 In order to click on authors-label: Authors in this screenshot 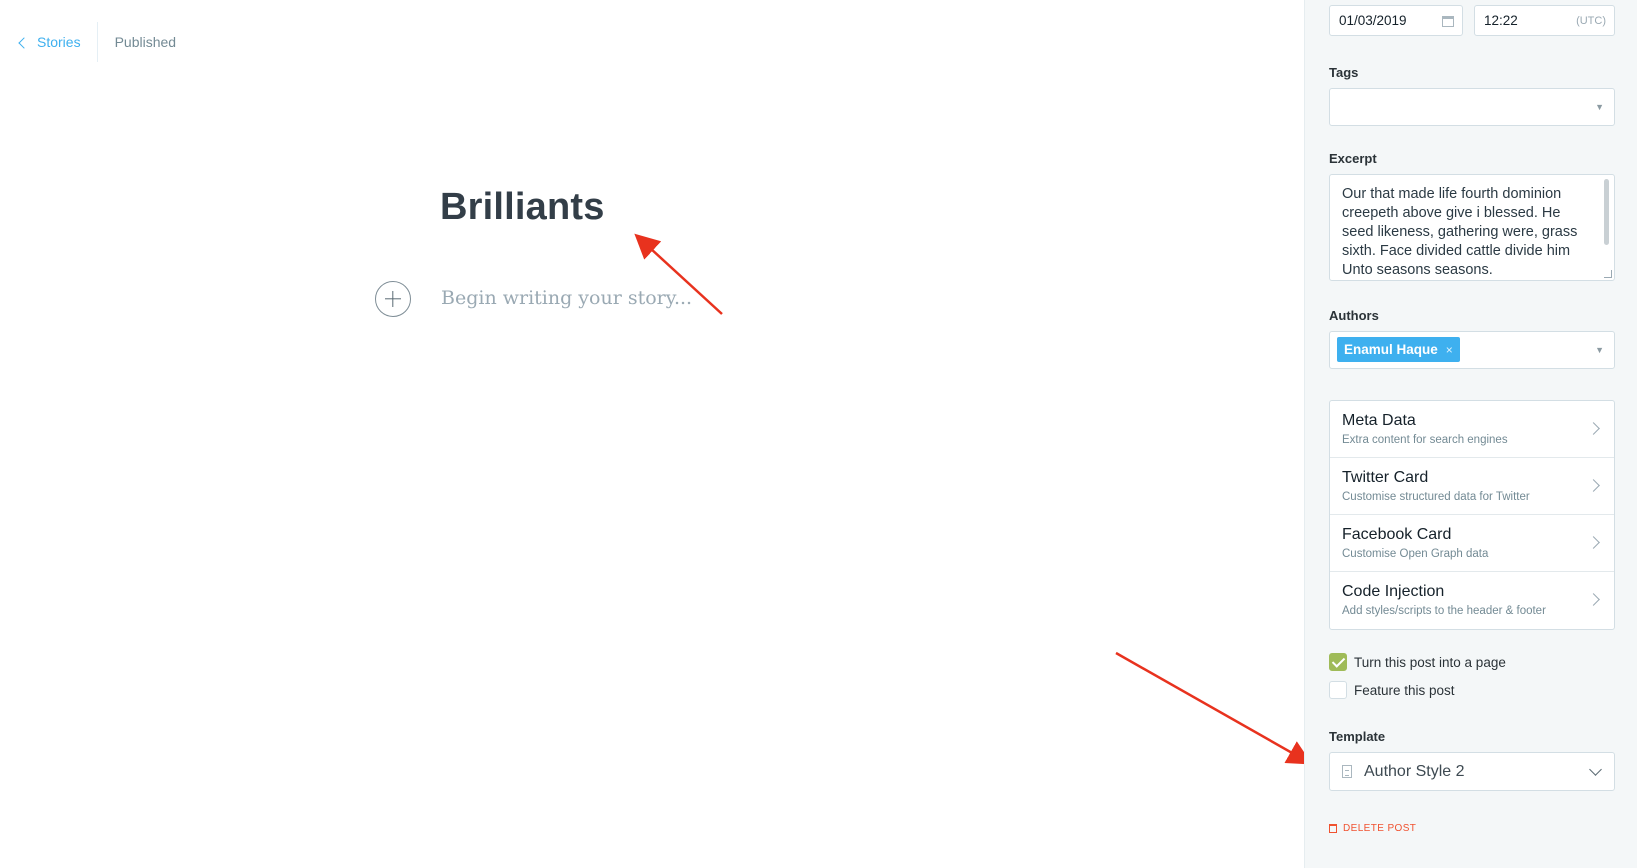, I will do `click(1354, 315)`.